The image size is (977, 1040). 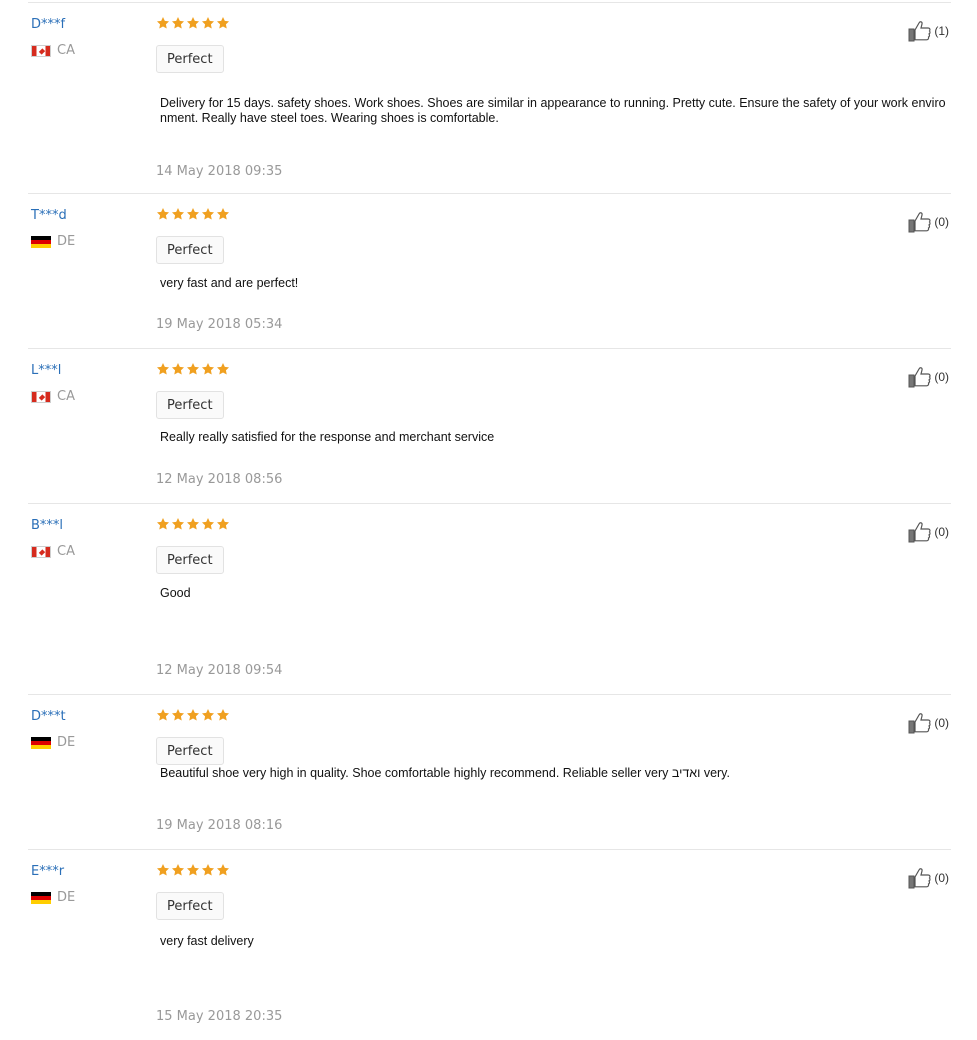 I want to click on reviewer-info: E***r DE, so click(x=53, y=884).